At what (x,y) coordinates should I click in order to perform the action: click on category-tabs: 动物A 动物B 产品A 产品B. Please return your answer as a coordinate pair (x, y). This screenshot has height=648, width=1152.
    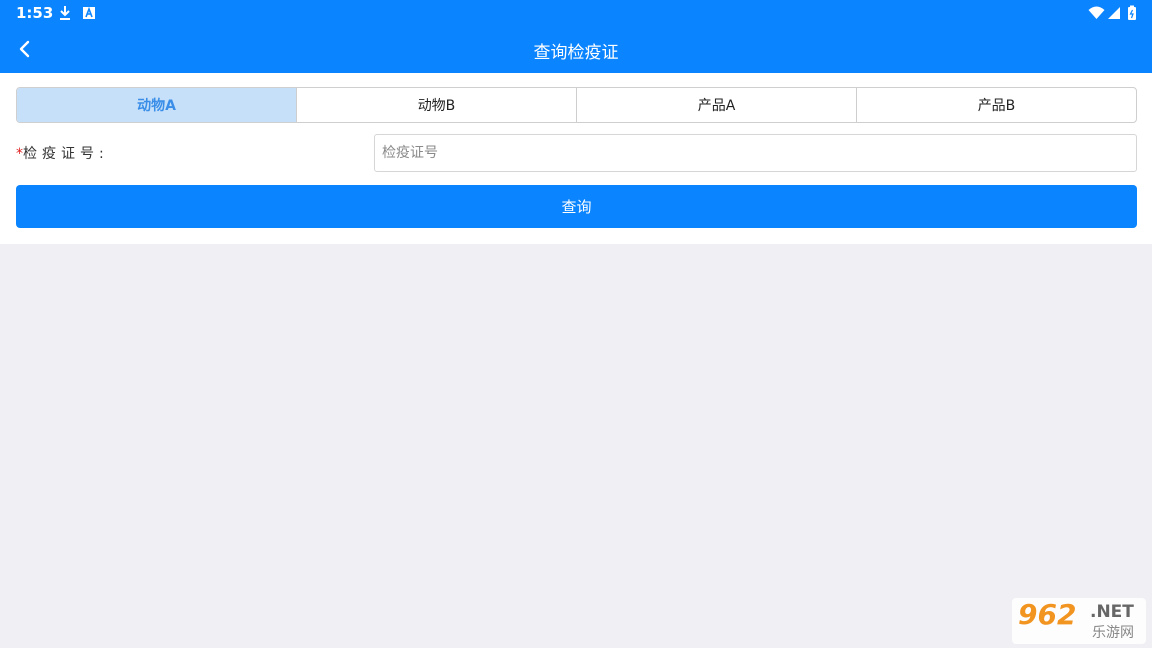
    Looking at the image, I should click on (576, 105).